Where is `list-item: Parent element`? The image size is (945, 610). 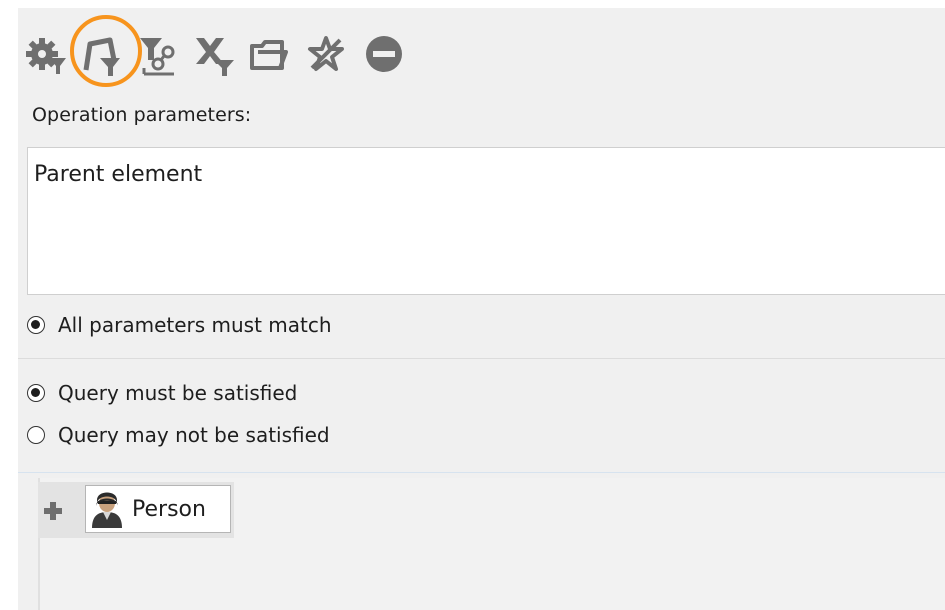
list-item: Parent element is located at coordinates (118, 174).